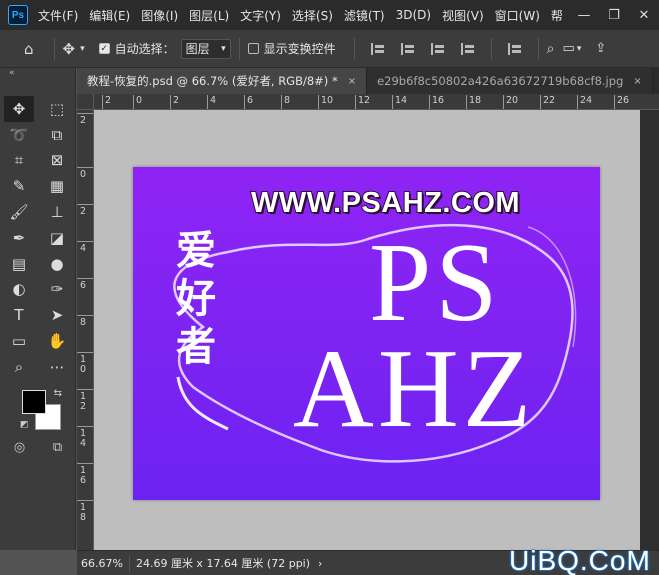  I want to click on ruler-label: 1 2, so click(83, 401).